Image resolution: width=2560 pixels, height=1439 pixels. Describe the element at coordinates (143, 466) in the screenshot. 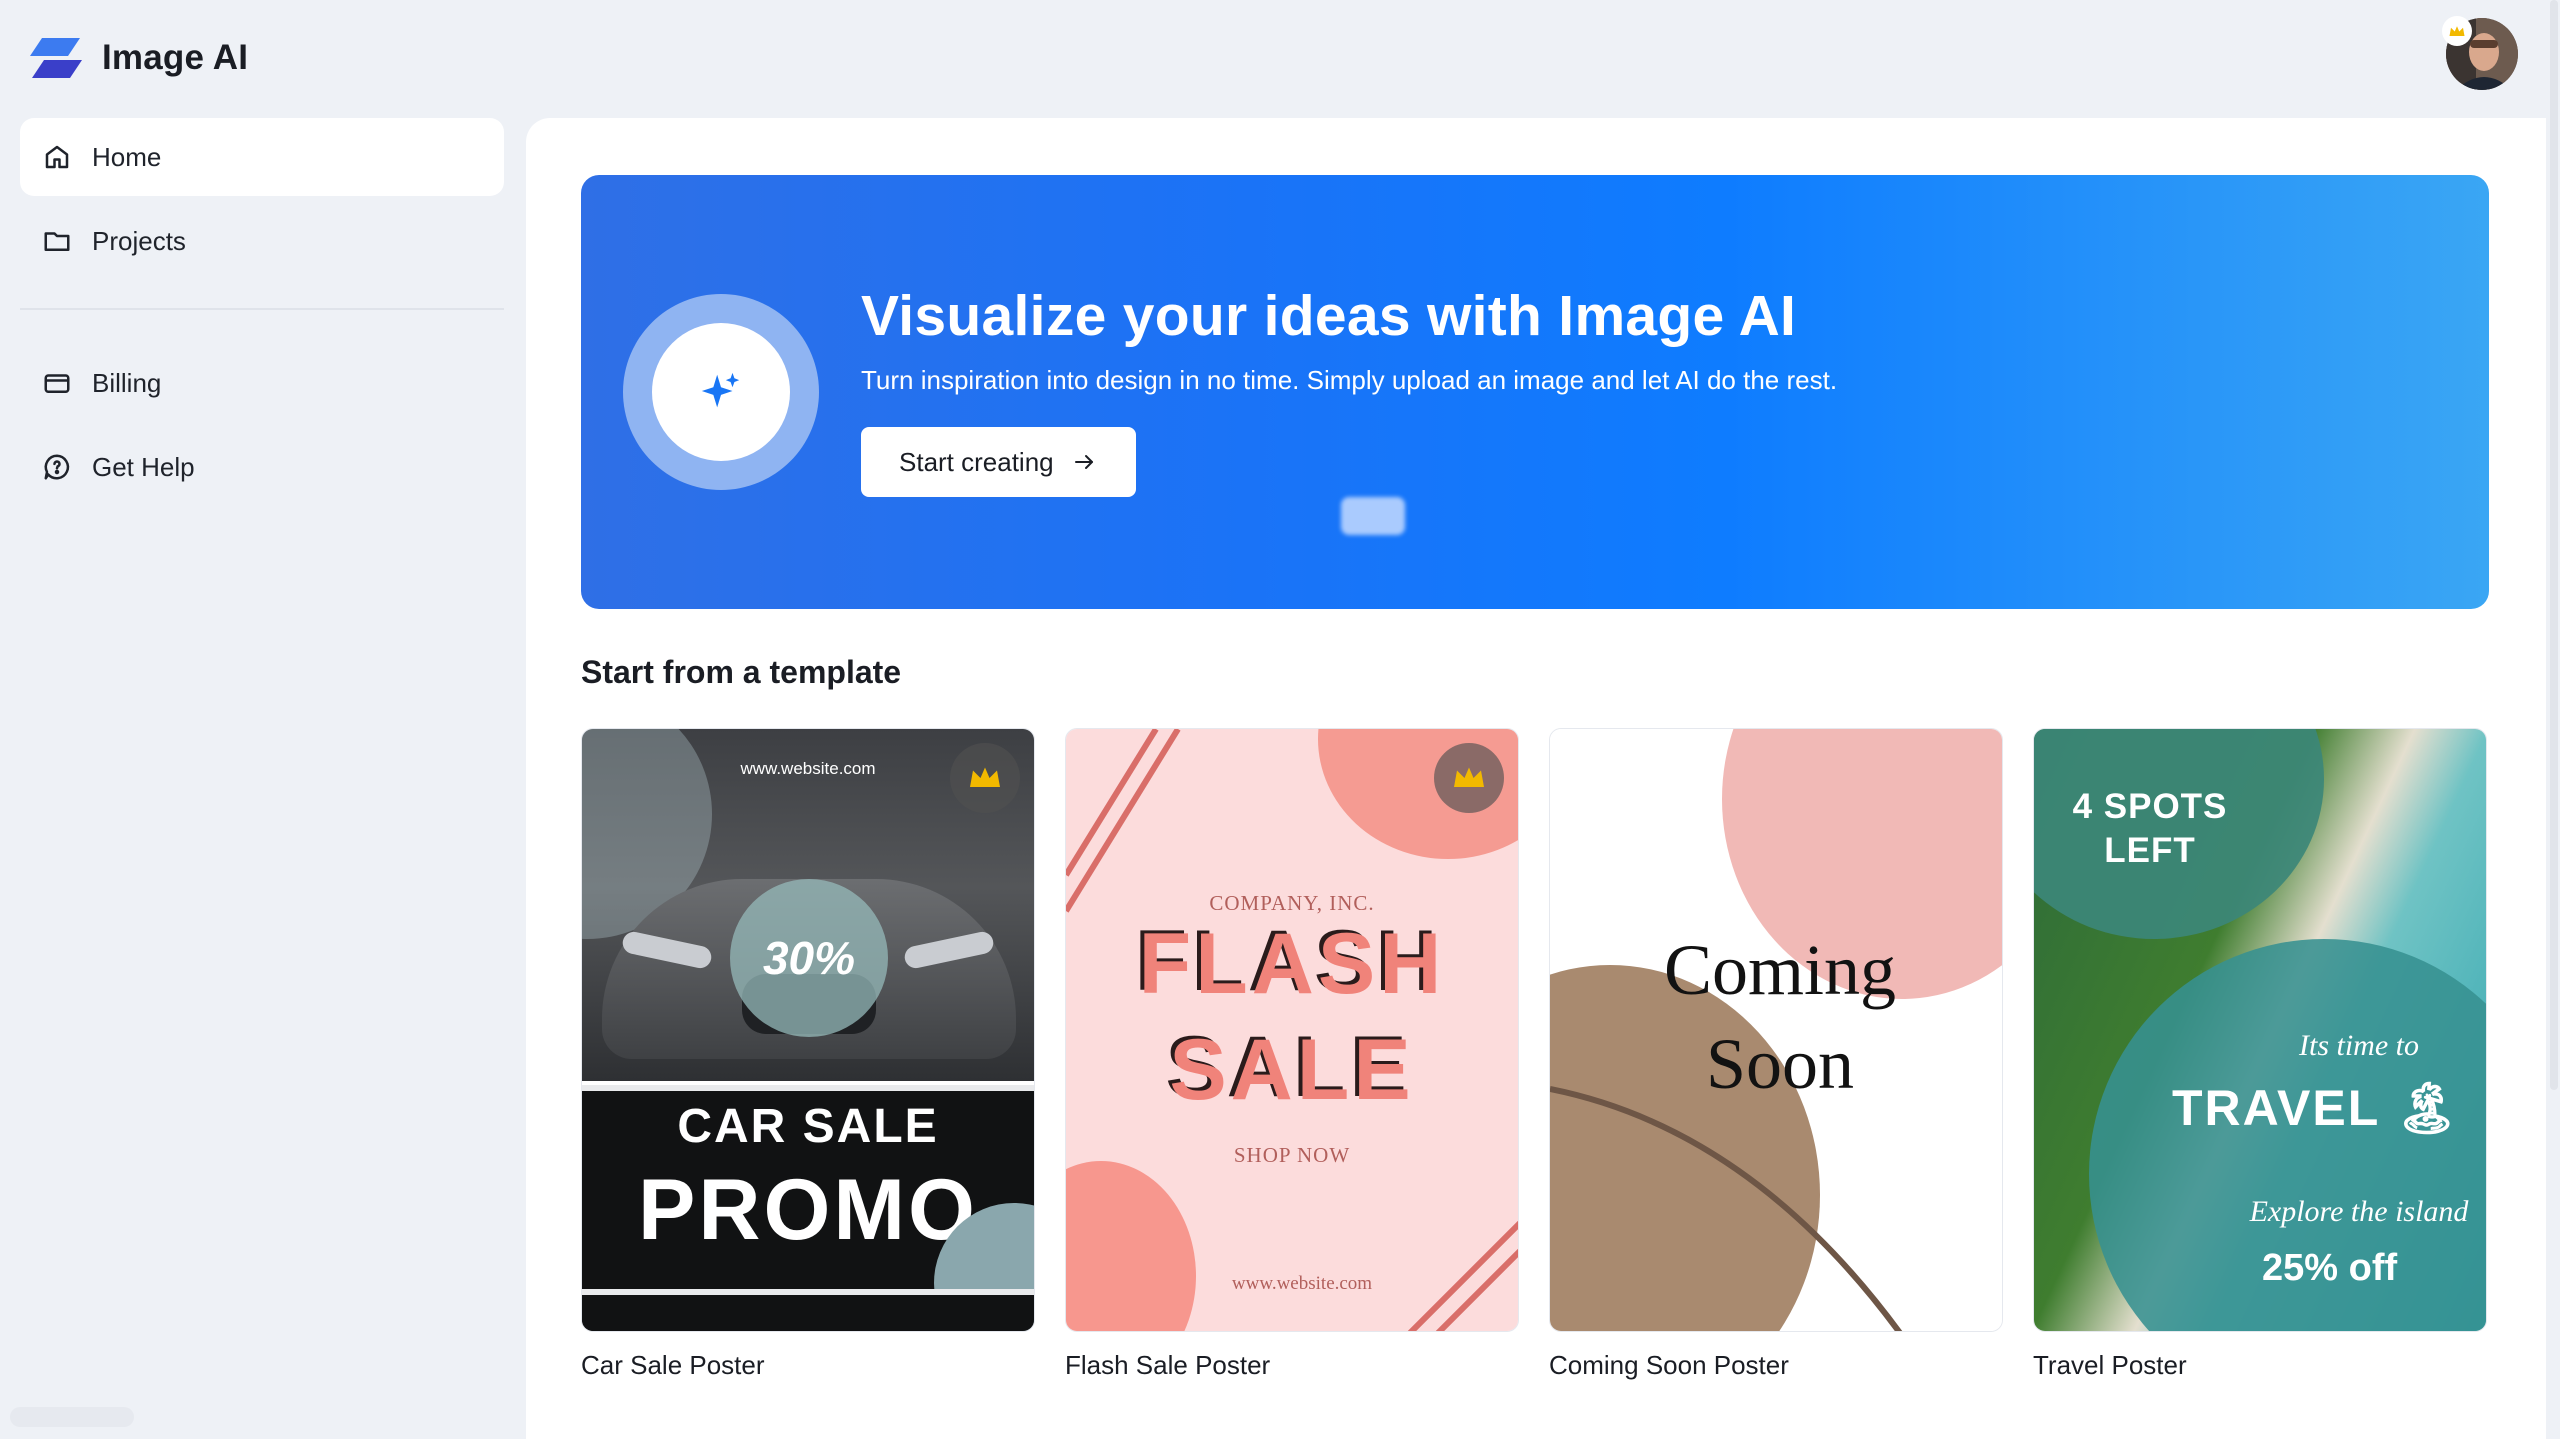

I see `sidebar-item-label: Get Help` at that location.